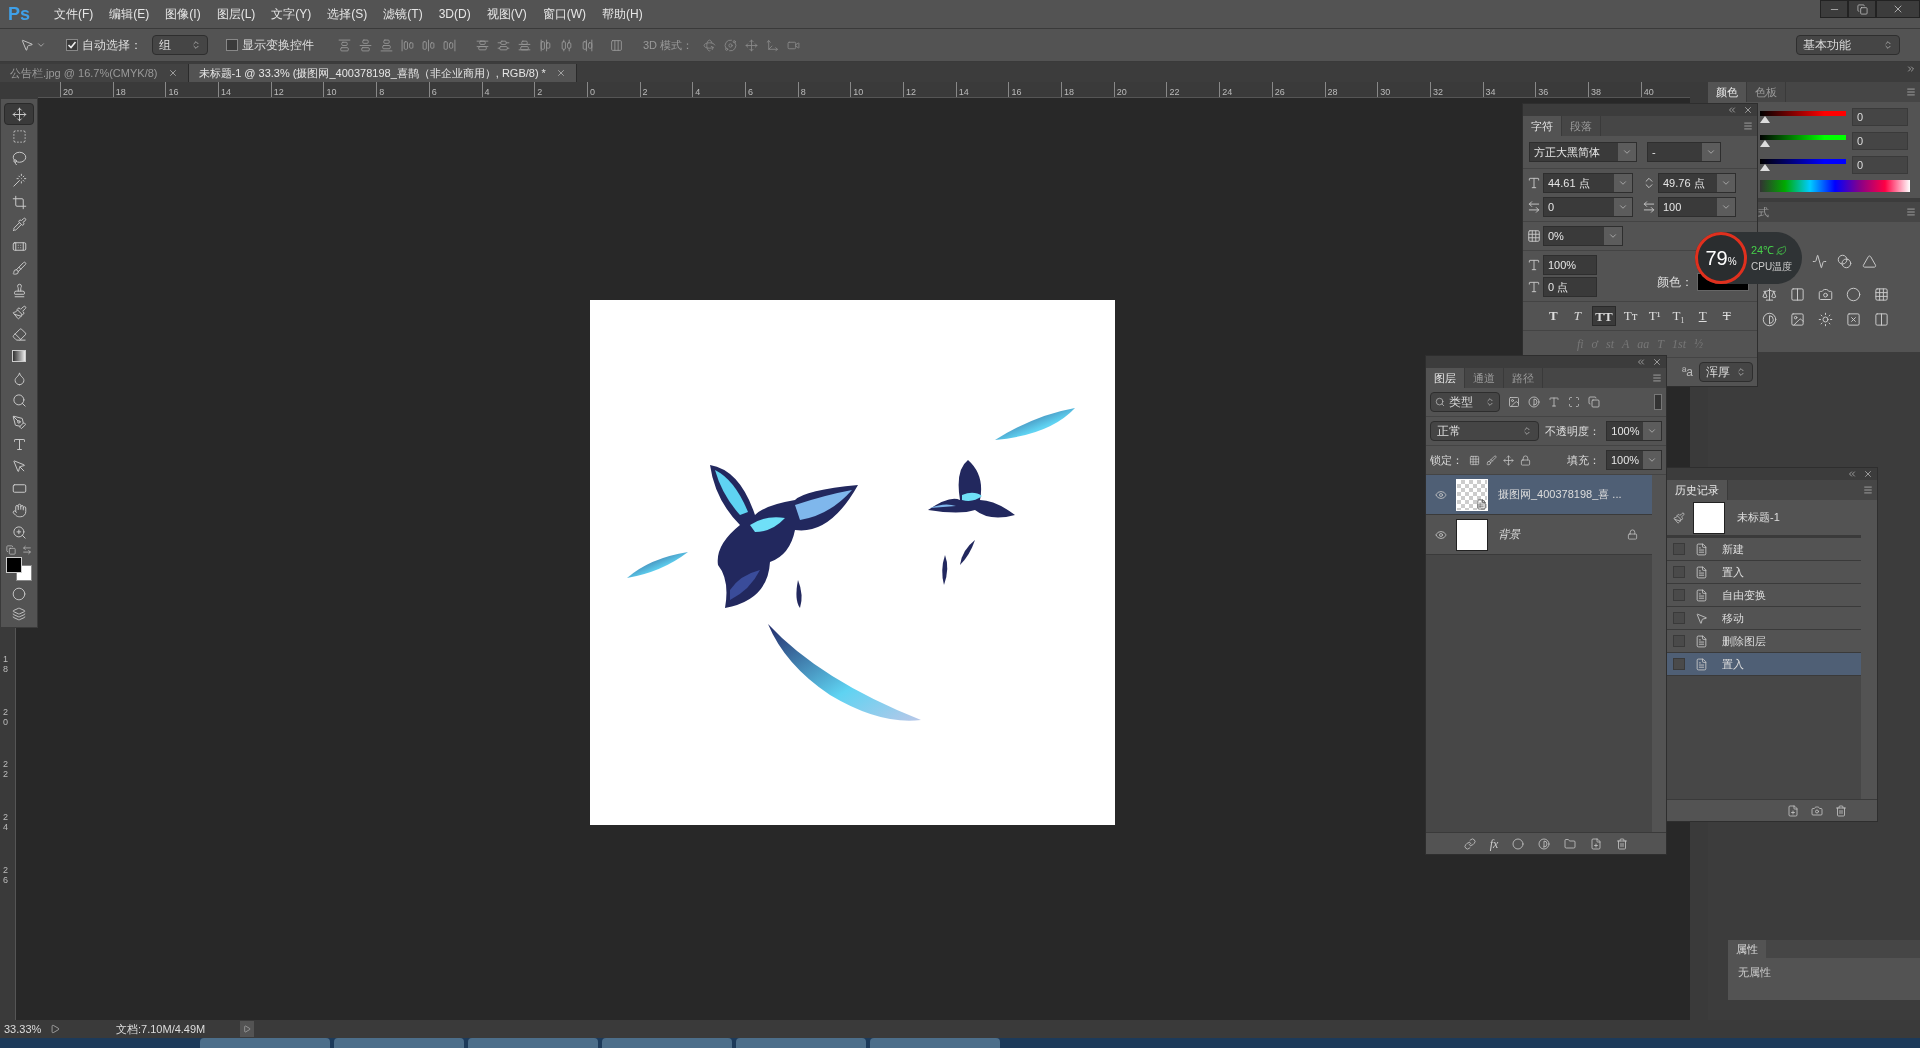 Image resolution: width=1920 pixels, height=1048 pixels. What do you see at coordinates (1721, 258) in the screenshot?
I see `cpu-load: 79%` at bounding box center [1721, 258].